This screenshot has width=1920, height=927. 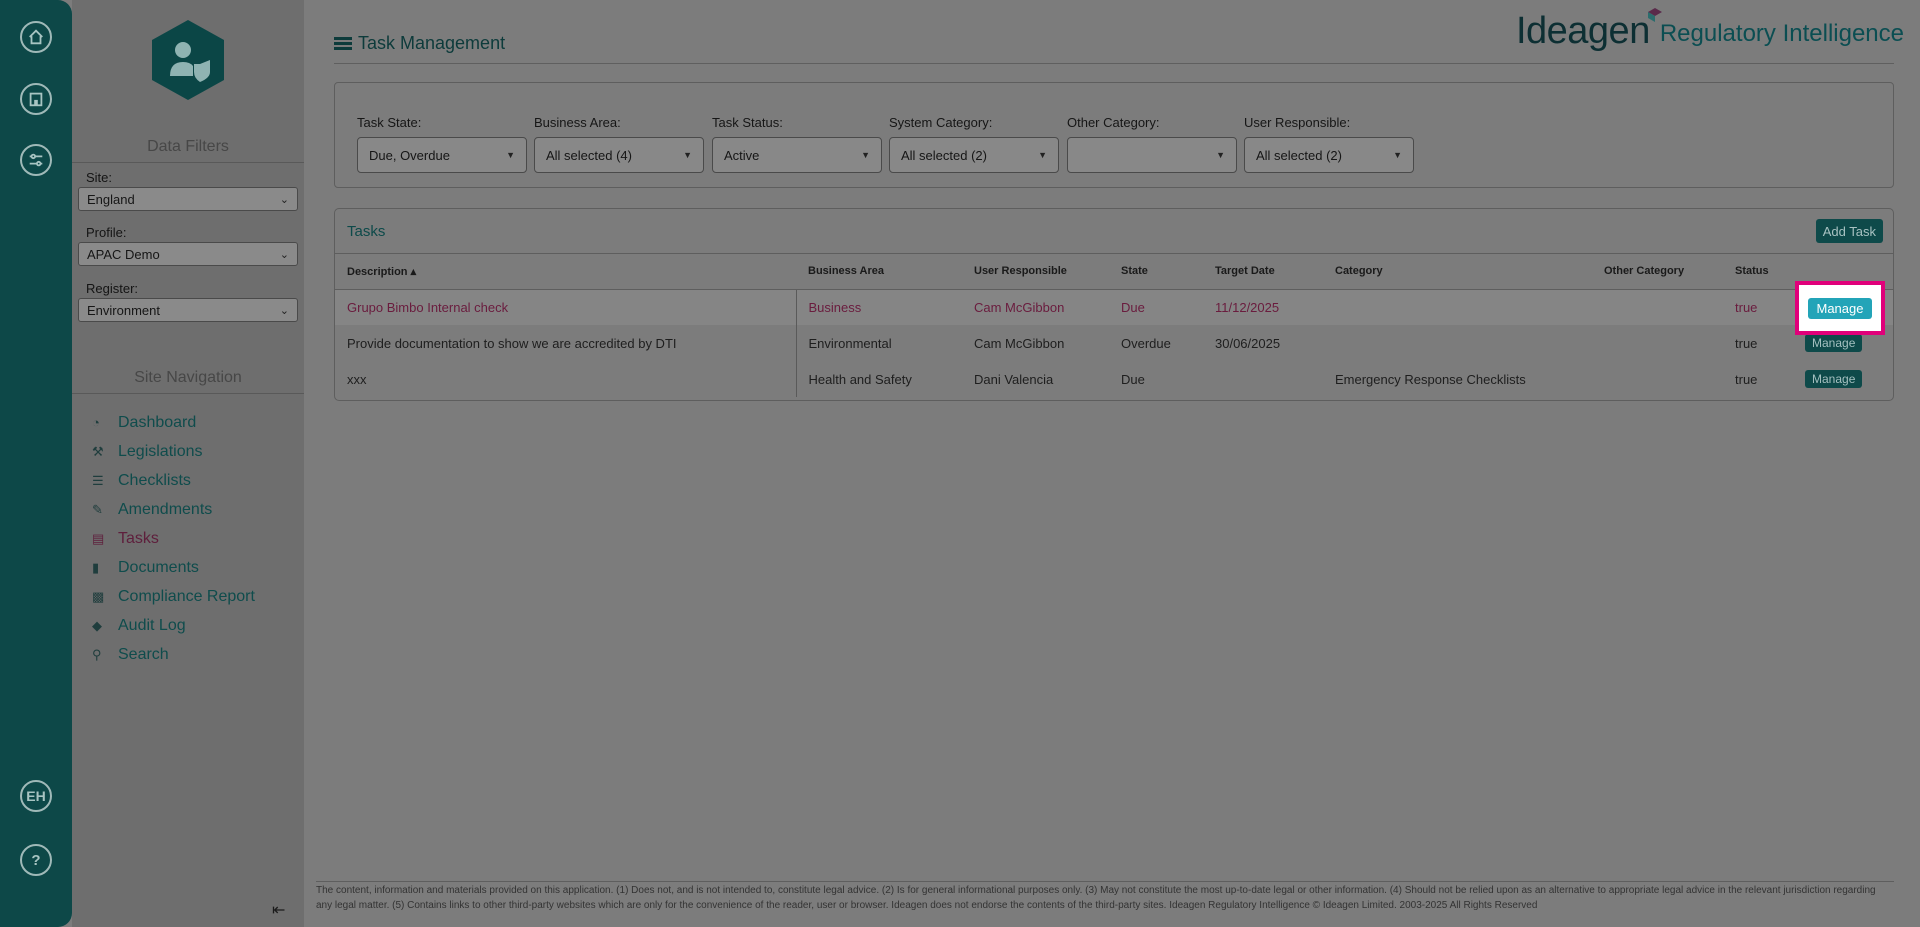 What do you see at coordinates (1457, 272) in the screenshot?
I see `column-header-category: Category` at bounding box center [1457, 272].